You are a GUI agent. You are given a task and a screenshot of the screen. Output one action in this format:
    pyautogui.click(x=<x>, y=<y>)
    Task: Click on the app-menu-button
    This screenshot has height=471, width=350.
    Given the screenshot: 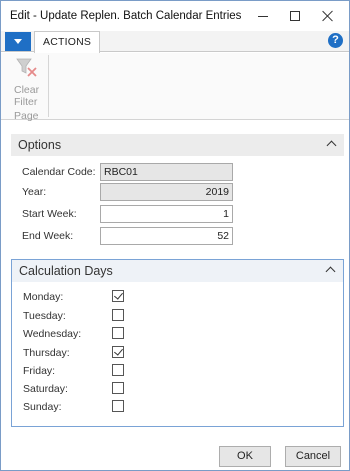 What is the action you would take?
    pyautogui.click(x=18, y=41)
    